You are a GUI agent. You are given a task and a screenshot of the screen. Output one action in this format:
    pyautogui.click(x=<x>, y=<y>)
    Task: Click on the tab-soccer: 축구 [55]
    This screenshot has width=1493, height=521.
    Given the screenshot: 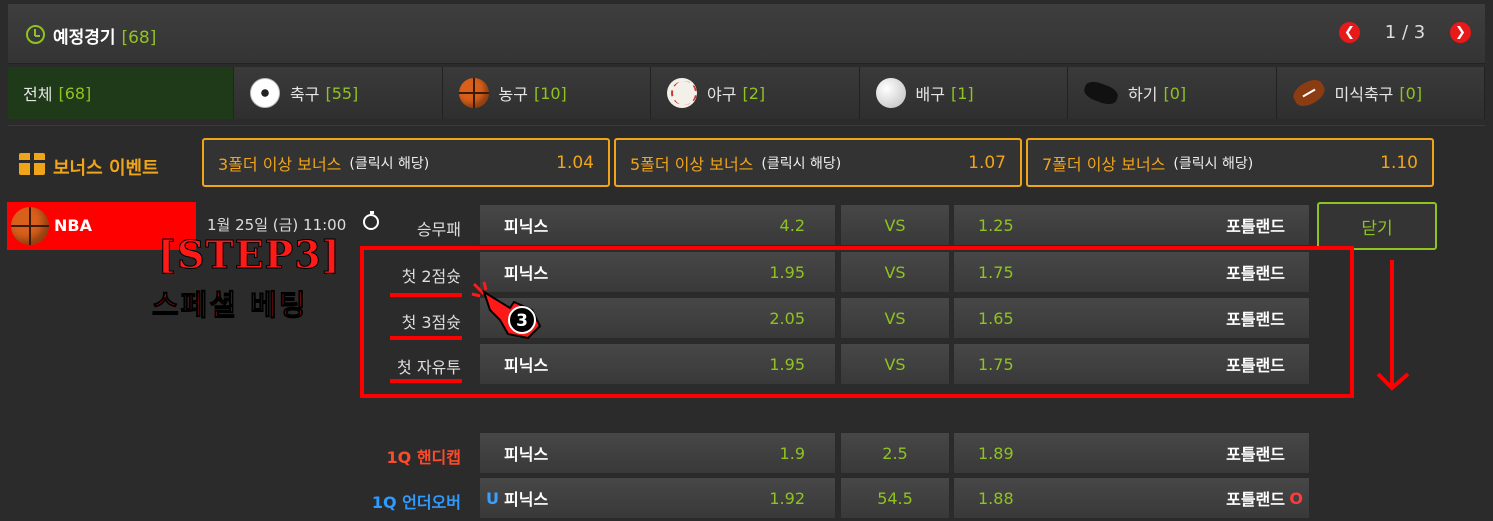 What is the action you would take?
    pyautogui.click(x=338, y=93)
    